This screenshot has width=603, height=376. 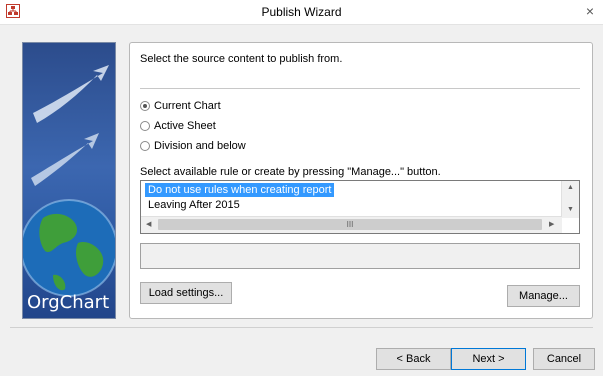 I want to click on banner-artwork, so click(x=69, y=181).